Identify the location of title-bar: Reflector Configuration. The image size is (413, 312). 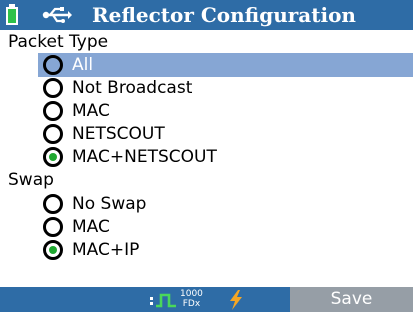
(206, 15).